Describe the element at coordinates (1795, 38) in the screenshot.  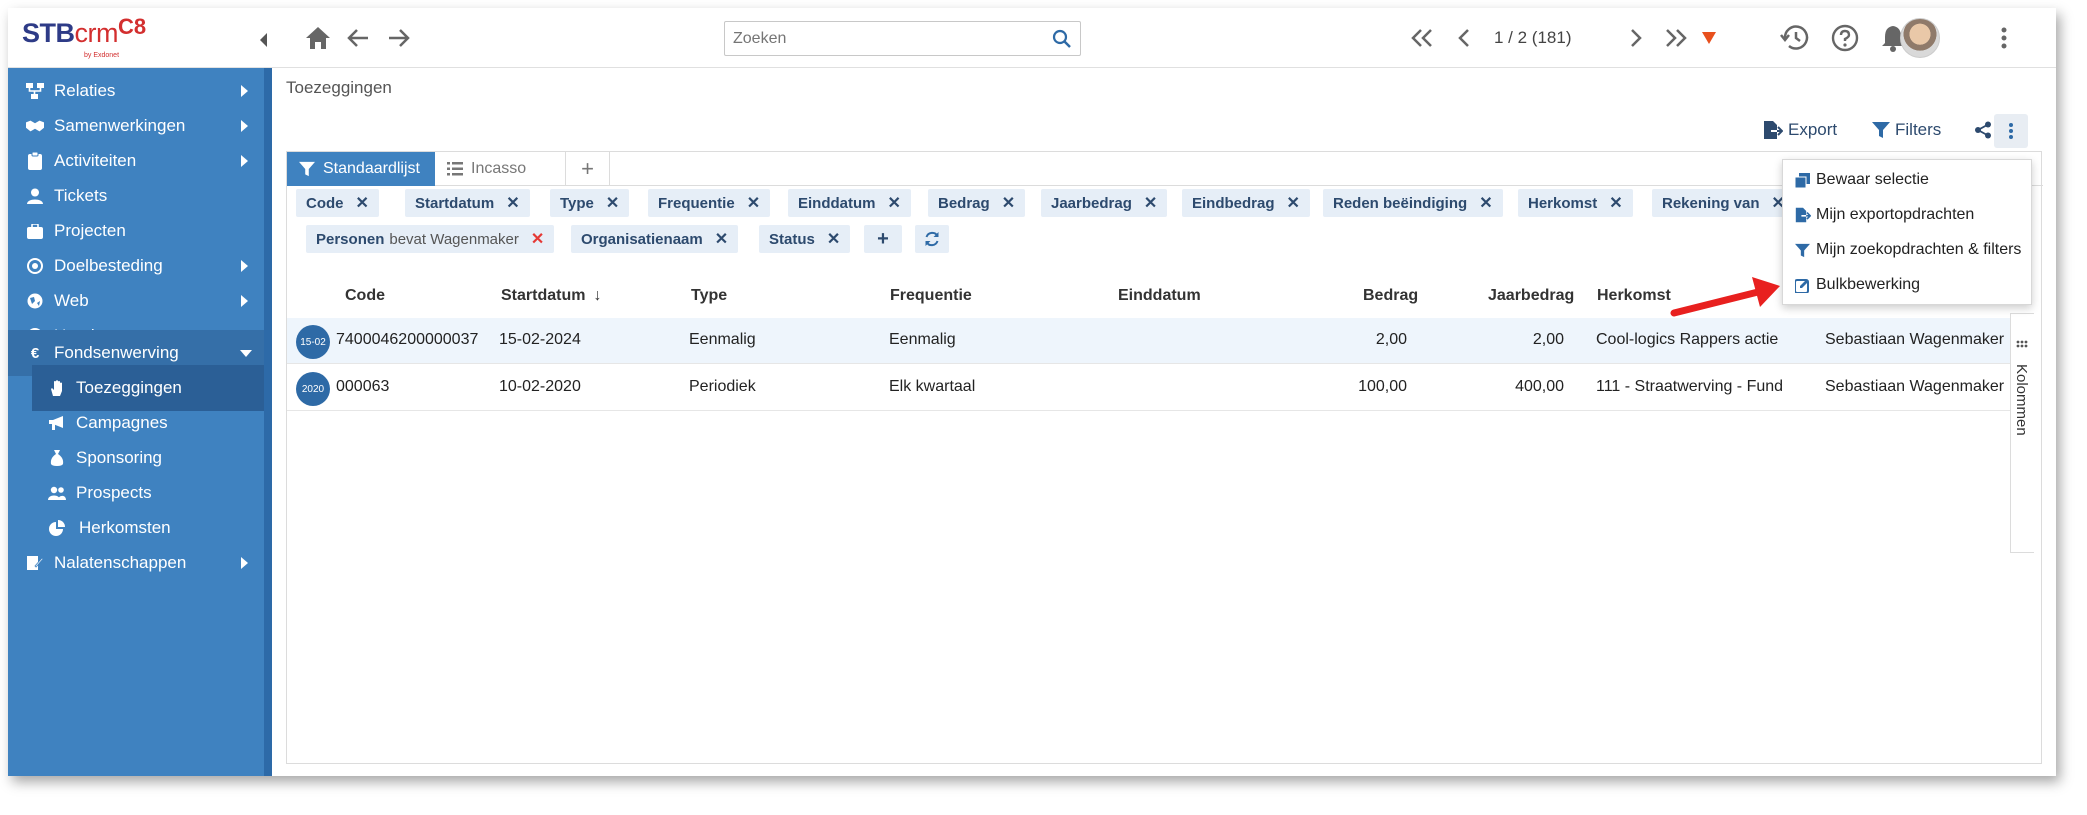
I see `history-icon` at that location.